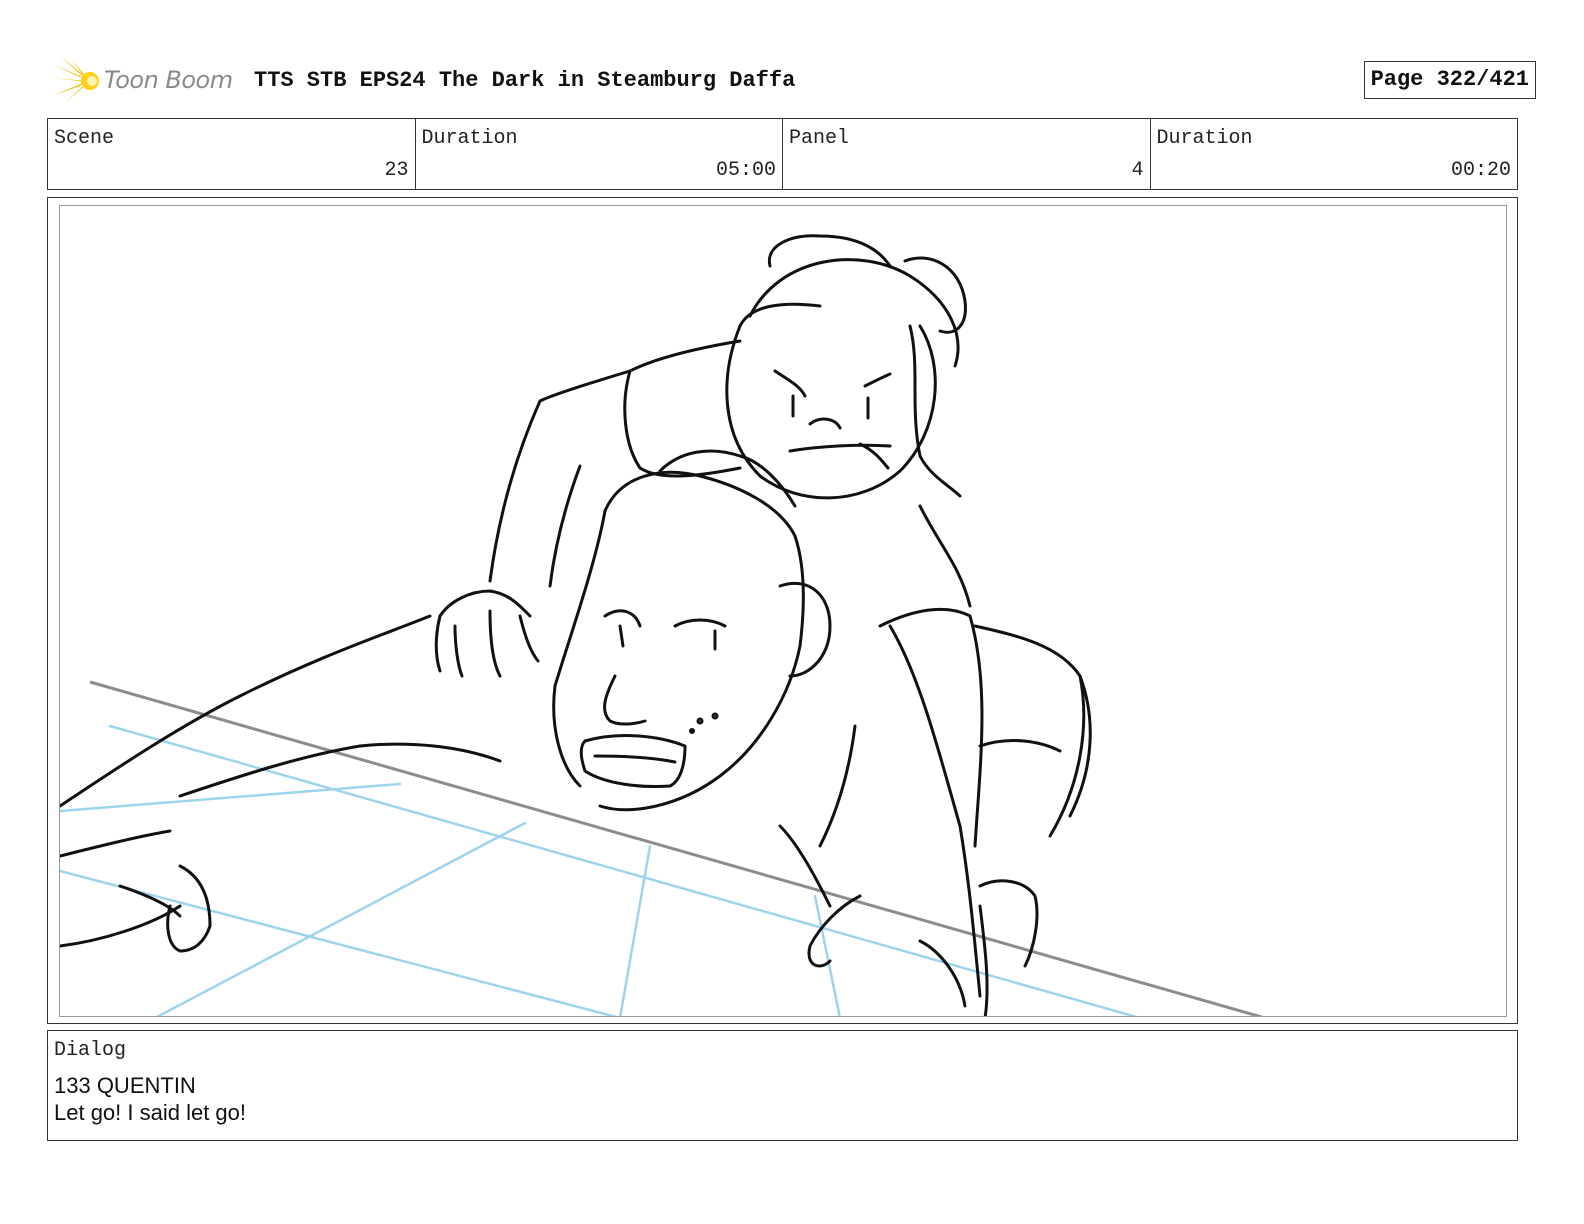  What do you see at coordinates (819, 138) in the screenshot?
I see `panel-label: Panel` at bounding box center [819, 138].